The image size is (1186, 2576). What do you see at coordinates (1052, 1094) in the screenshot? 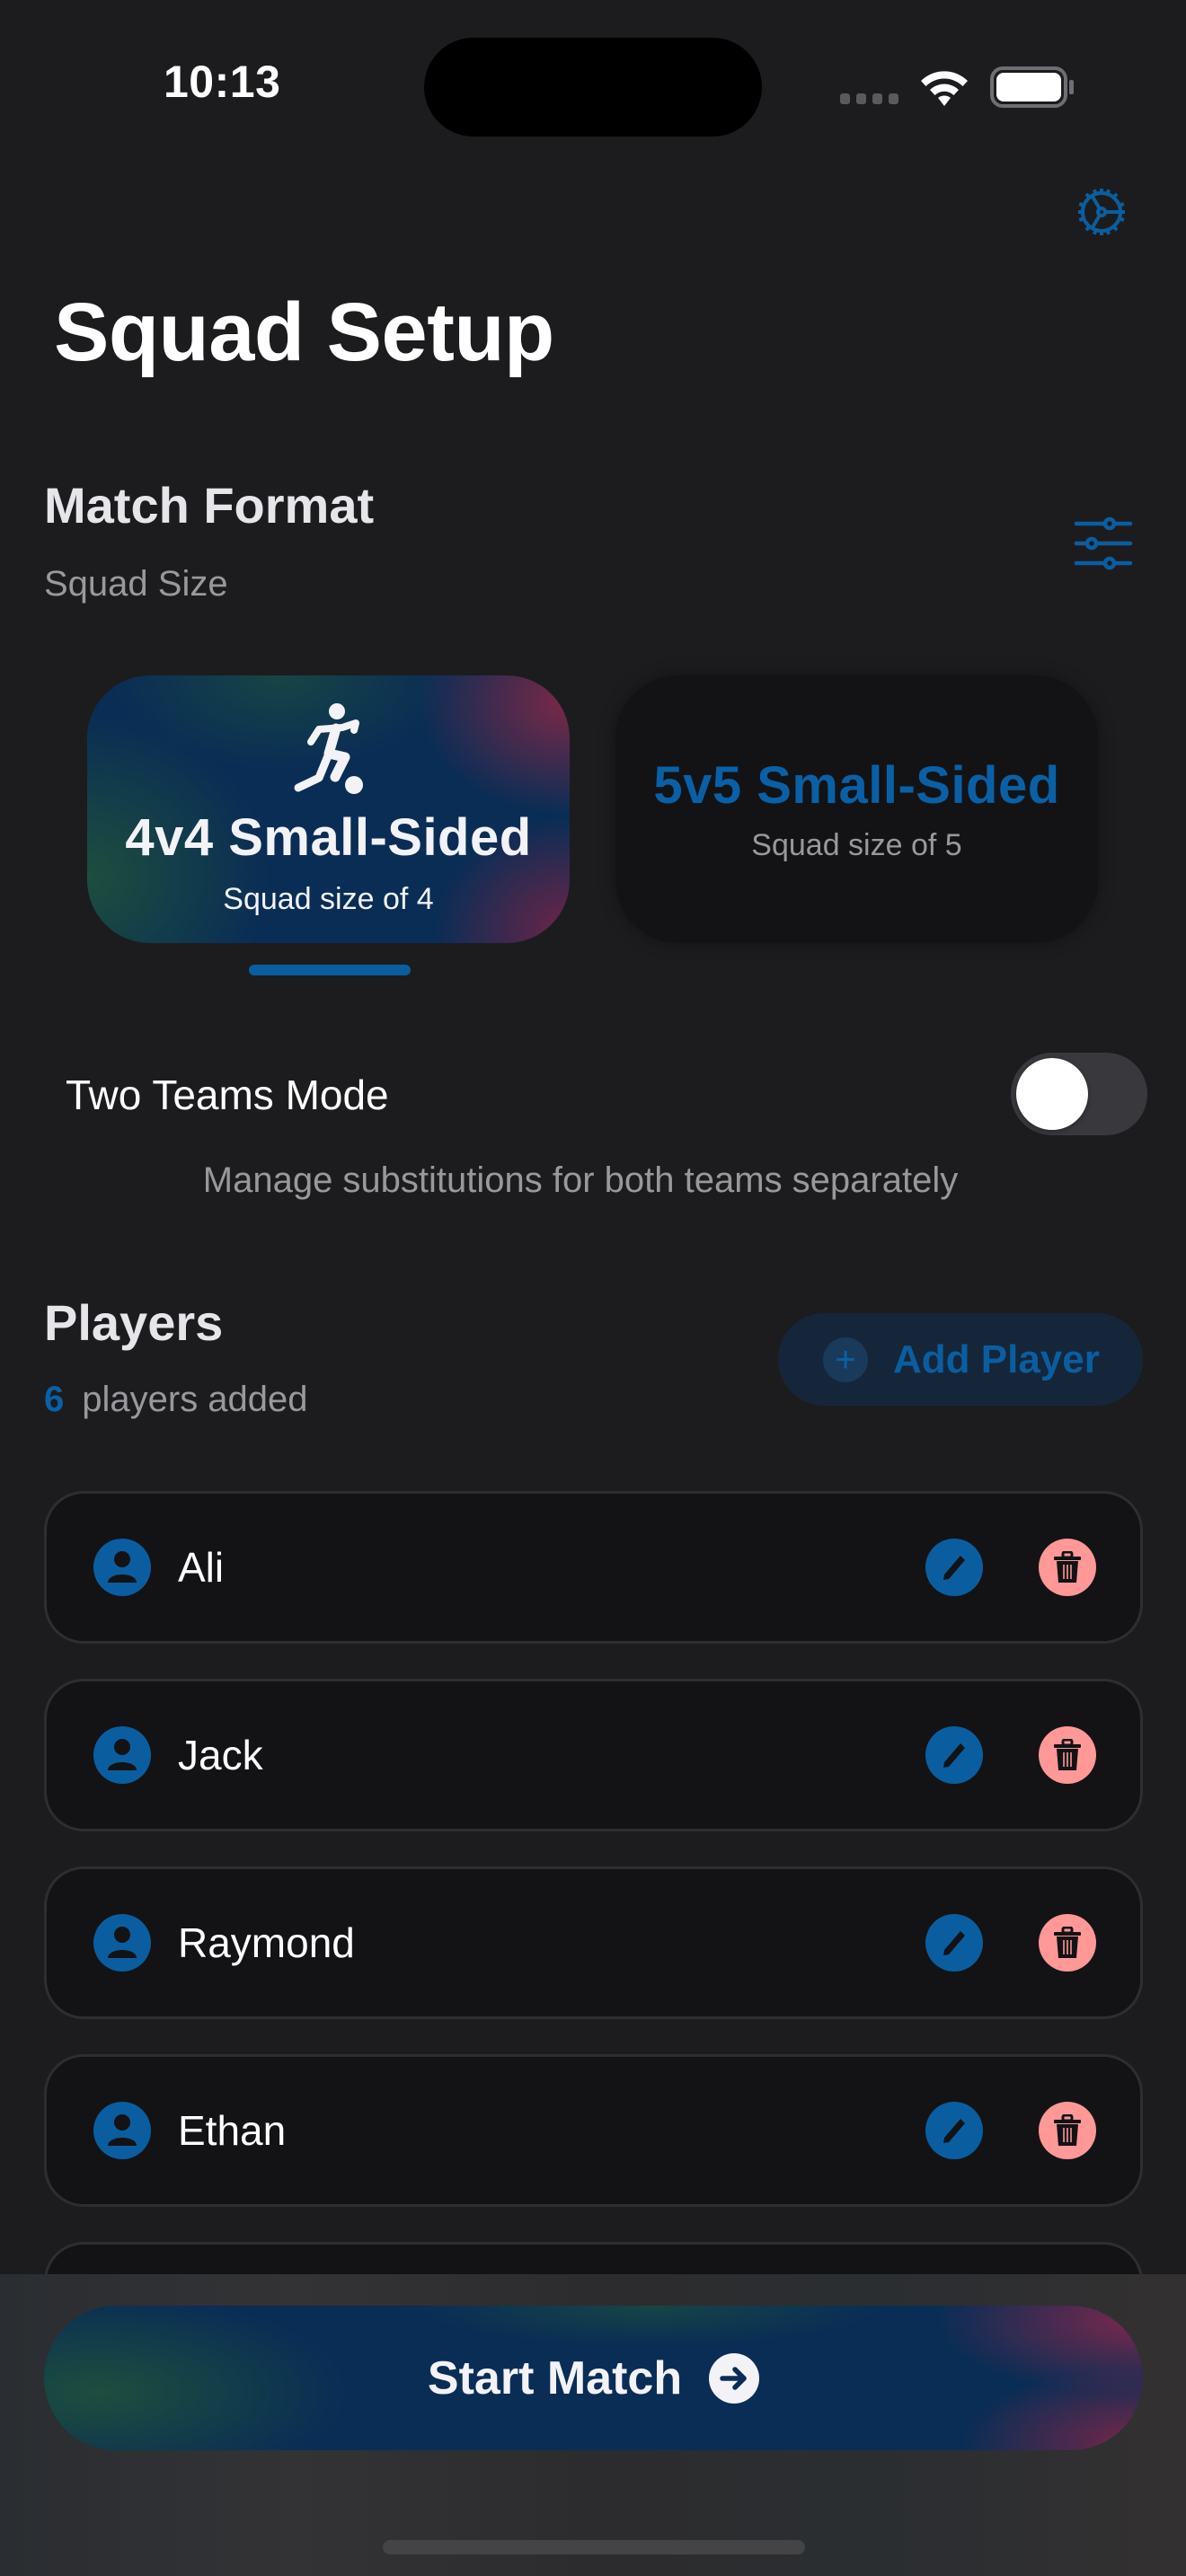
I see `toggle-knob` at bounding box center [1052, 1094].